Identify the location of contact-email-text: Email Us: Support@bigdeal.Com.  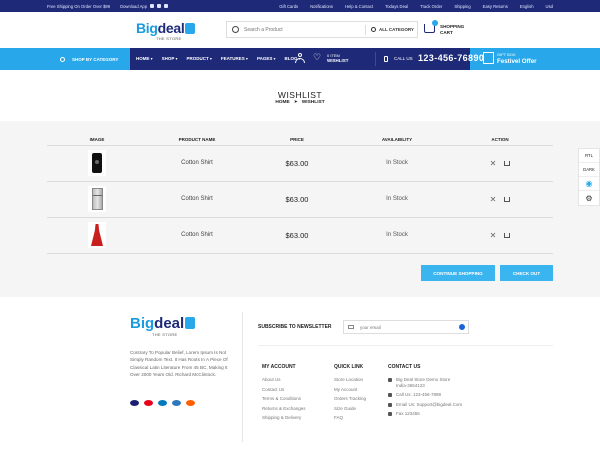
(429, 405).